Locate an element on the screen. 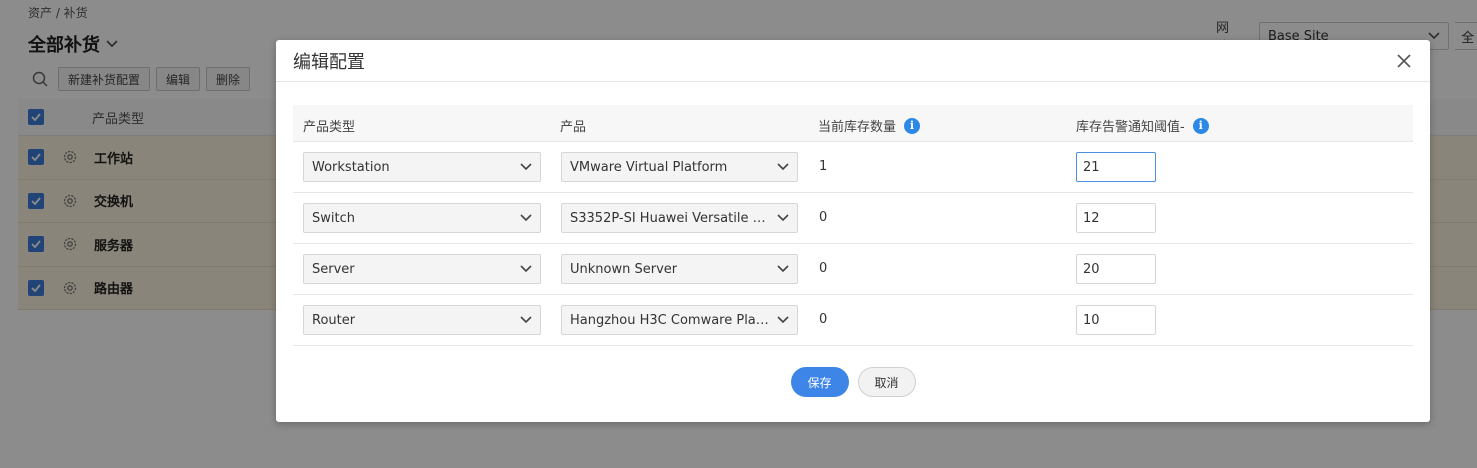 The width and height of the screenshot is (1477, 468). header-current-qty: 当前库存数量 i is located at coordinates (869, 125).